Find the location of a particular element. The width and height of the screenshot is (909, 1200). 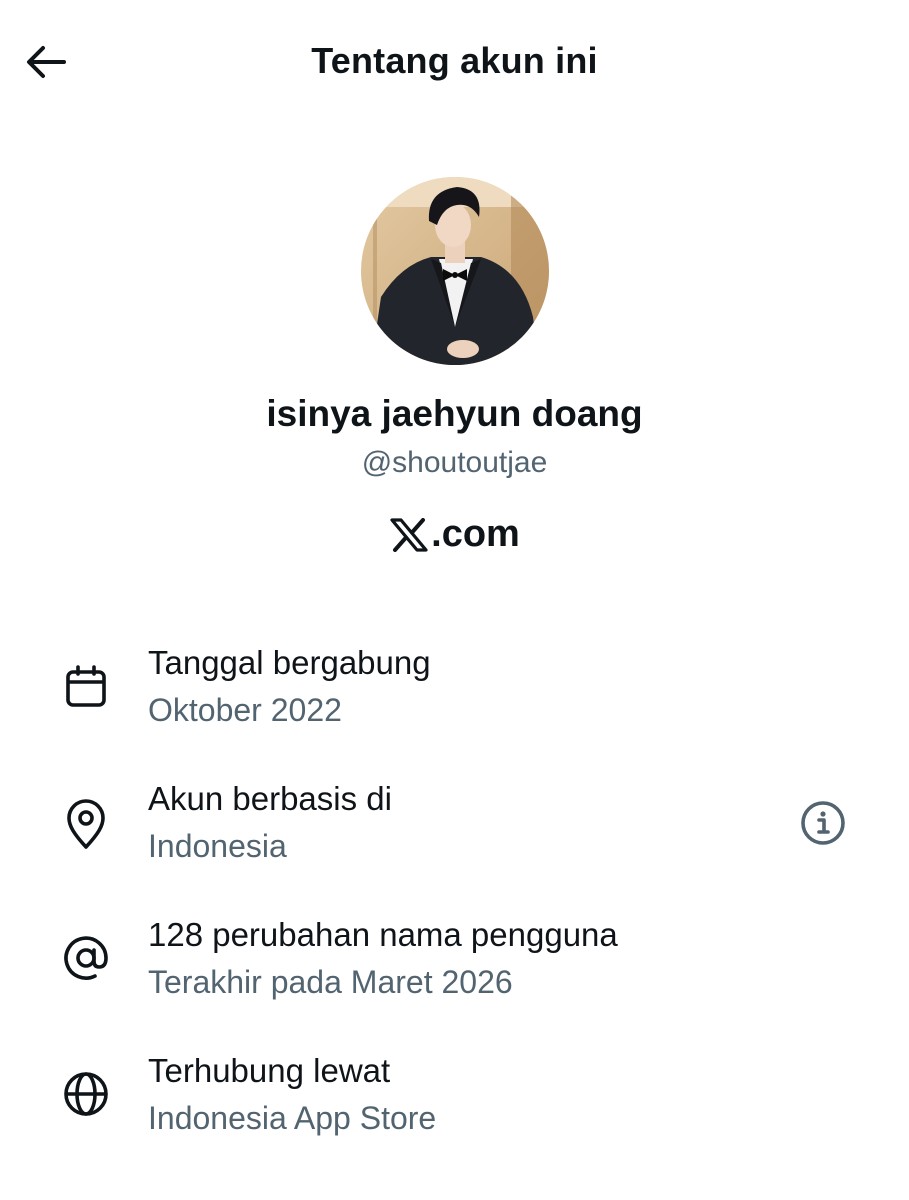

calendar-icon is located at coordinates (86, 686).